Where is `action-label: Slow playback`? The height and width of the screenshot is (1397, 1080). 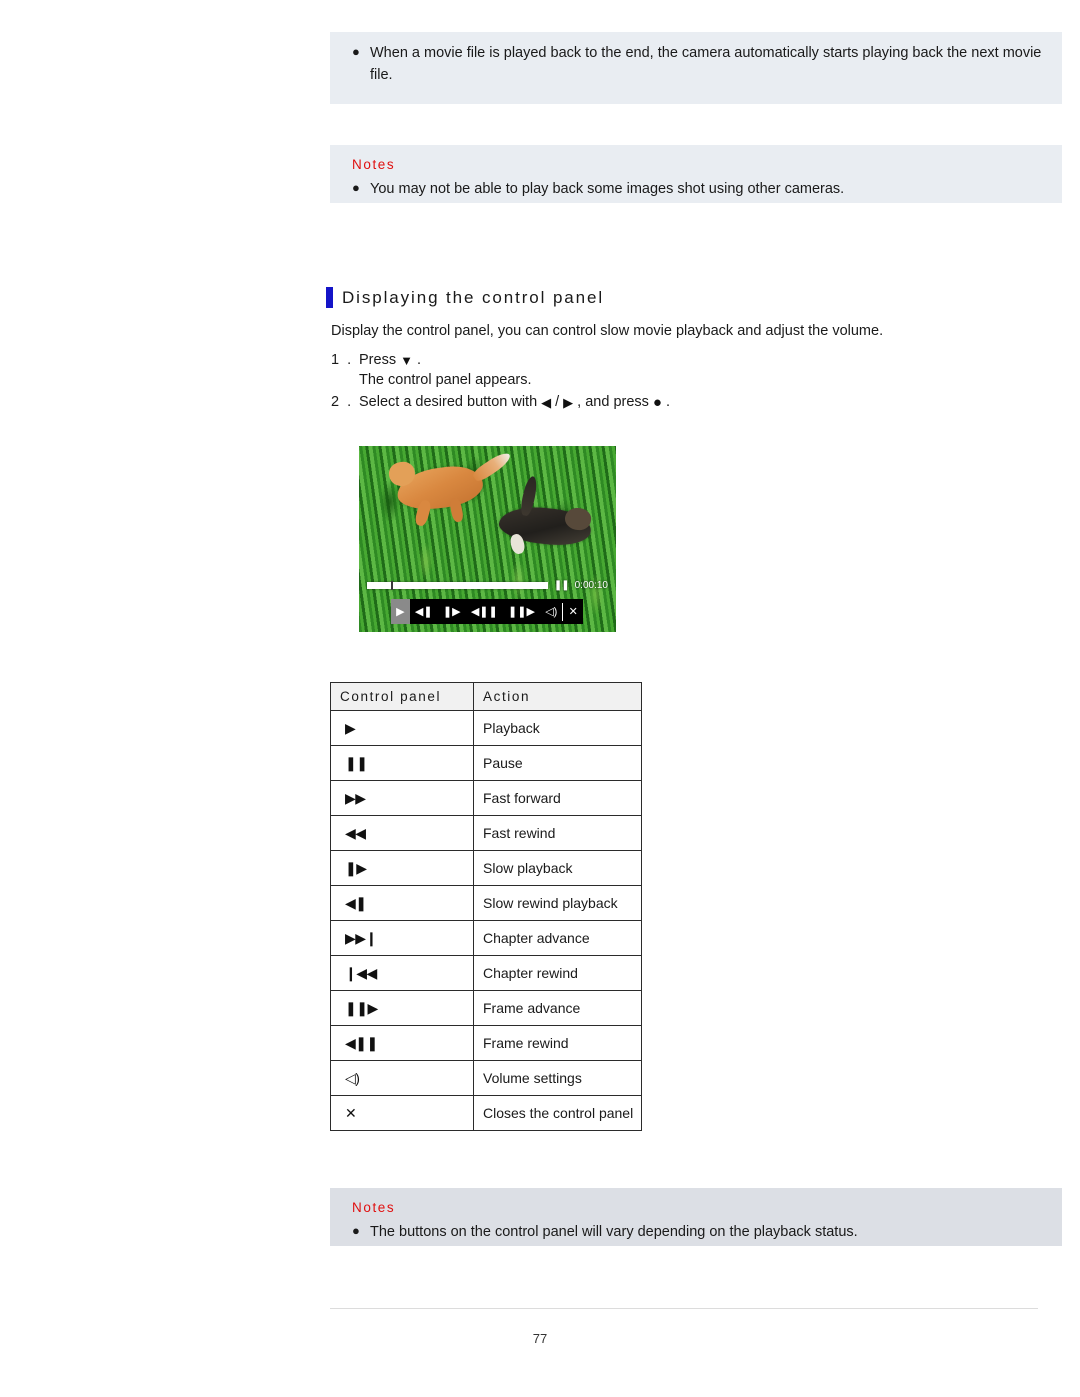 action-label: Slow playback is located at coordinates (557, 868).